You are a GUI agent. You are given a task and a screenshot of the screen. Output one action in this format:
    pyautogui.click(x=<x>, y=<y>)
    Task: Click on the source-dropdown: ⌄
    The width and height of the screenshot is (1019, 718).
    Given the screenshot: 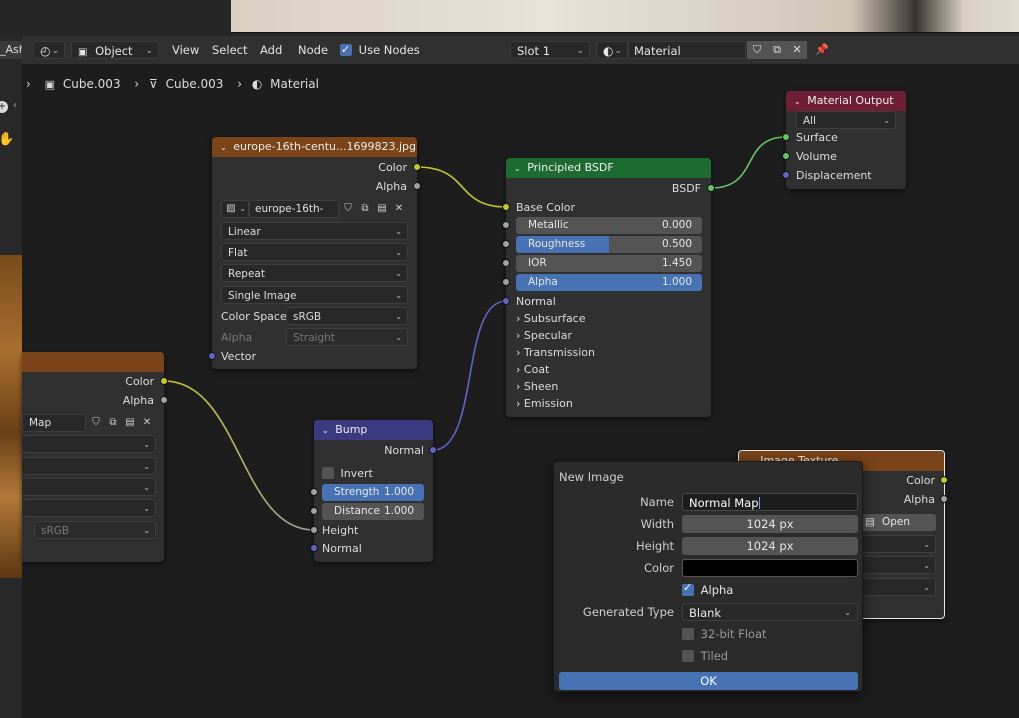 What is the action you would take?
    pyautogui.click(x=89, y=508)
    